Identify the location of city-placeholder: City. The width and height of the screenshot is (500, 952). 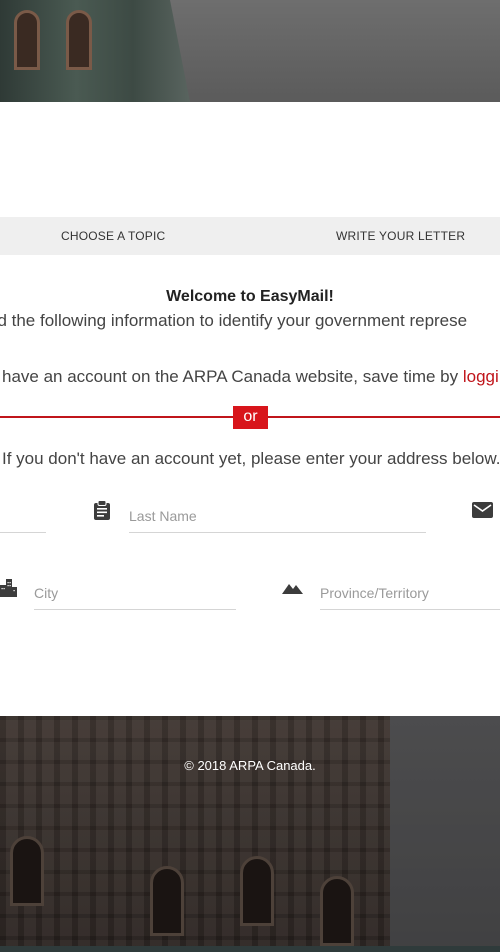
(46, 593).